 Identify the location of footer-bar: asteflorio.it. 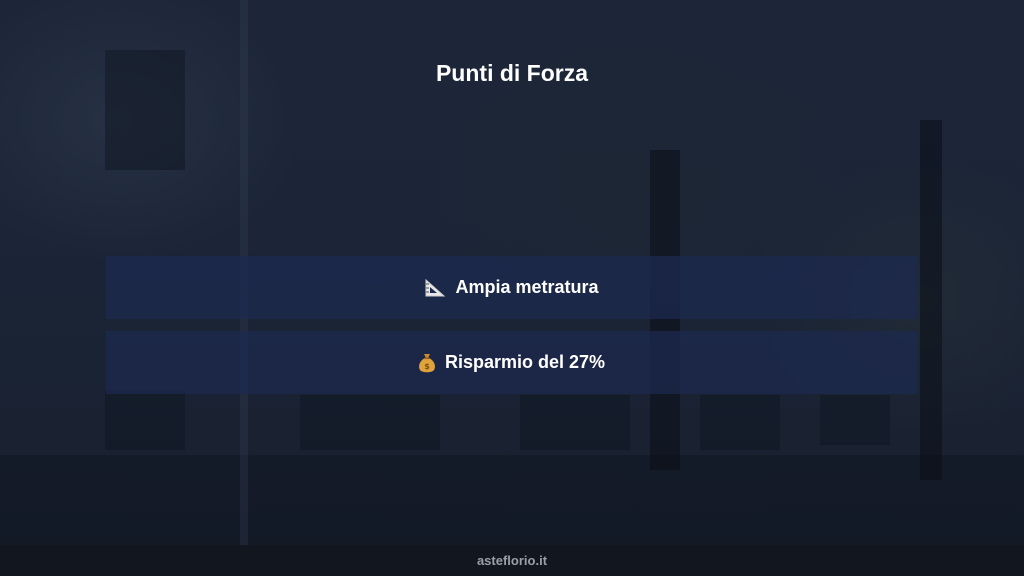
(512, 560).